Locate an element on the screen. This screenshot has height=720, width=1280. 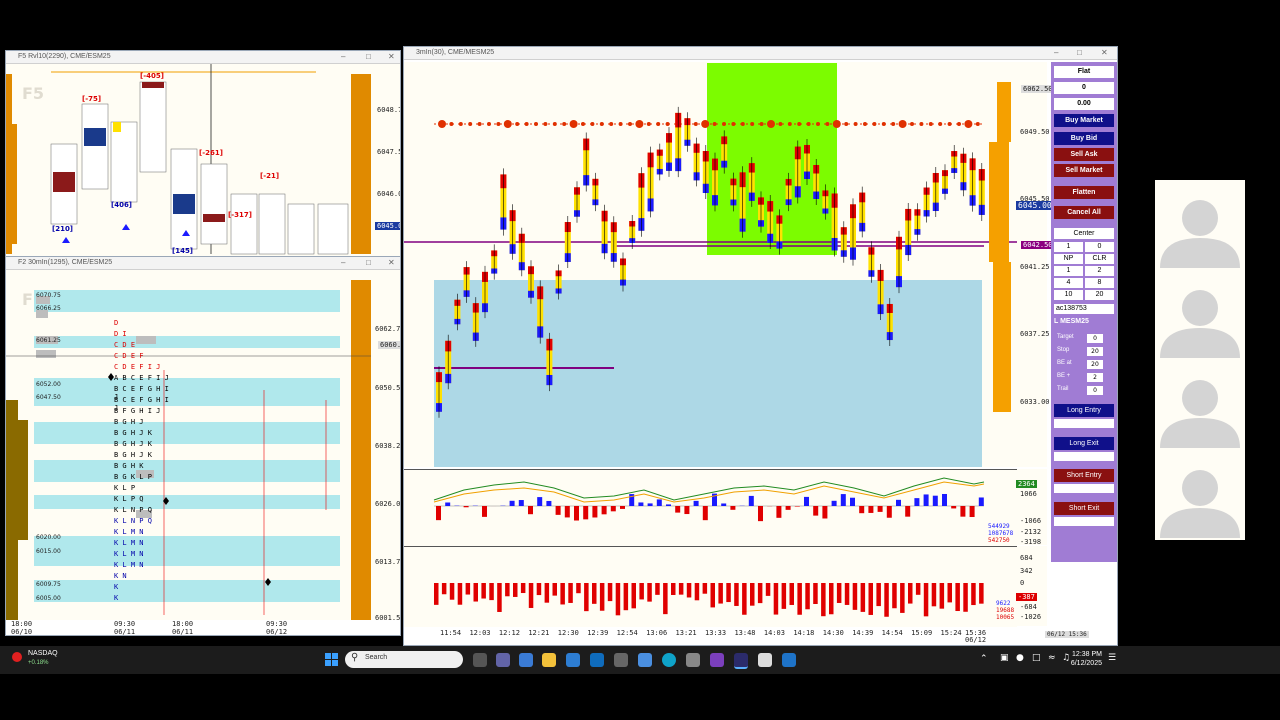
value-label: 19688 is located at coordinates (1005, 610).